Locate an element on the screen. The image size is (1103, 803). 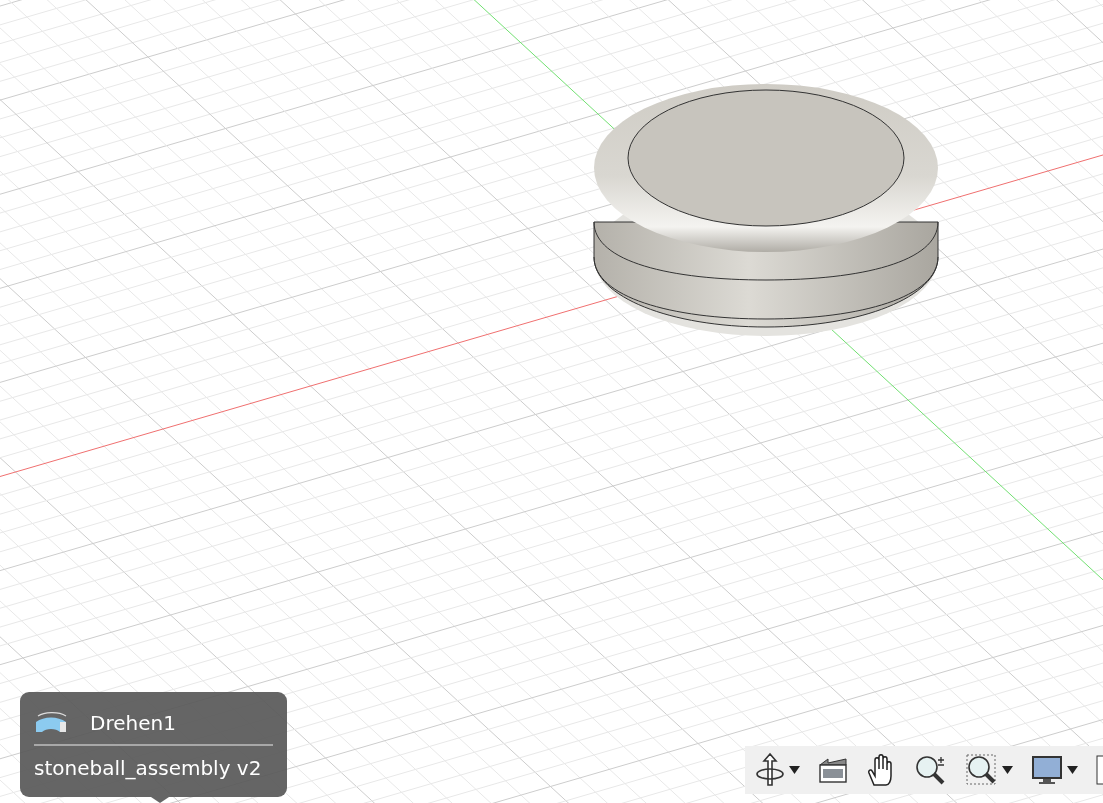
document-name: stoneball_assembly v2 is located at coordinates (148, 768).